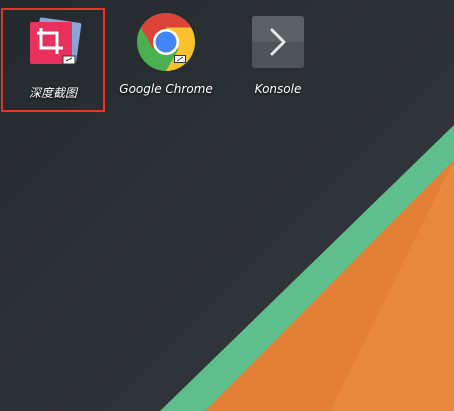  What do you see at coordinates (278, 42) in the screenshot?
I see `konsole-terminal-icon` at bounding box center [278, 42].